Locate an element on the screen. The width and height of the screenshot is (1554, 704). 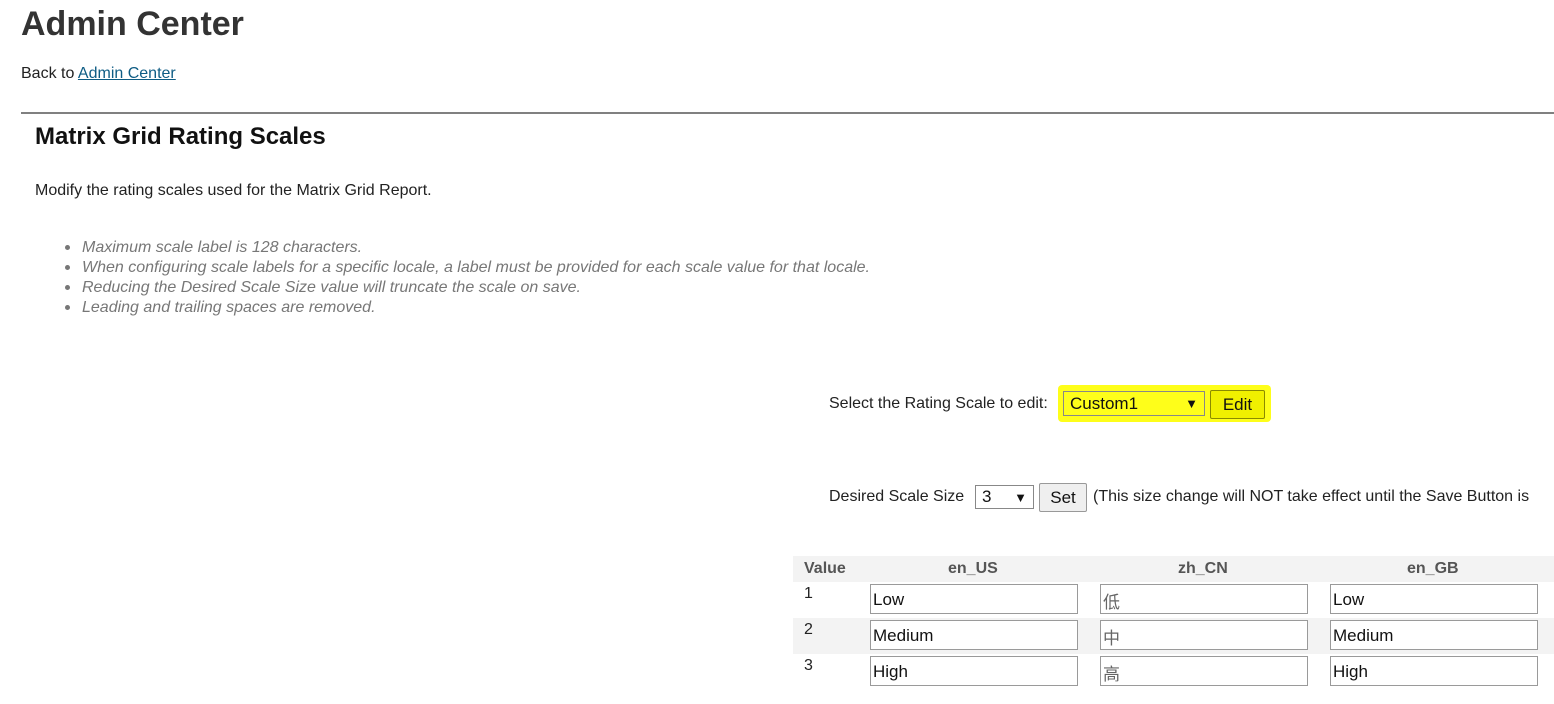
table-row: 3 is located at coordinates (1173, 672).